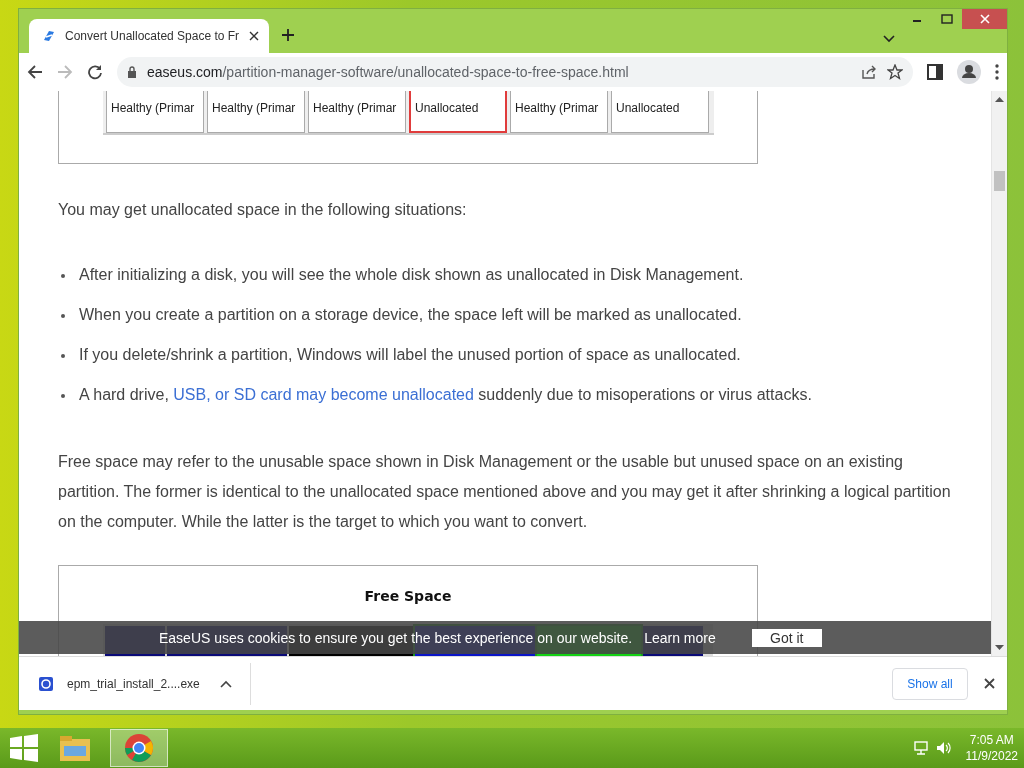 This screenshot has height=768, width=1024. I want to click on address-bar: easeus.com/partition-manager-software/unallocated-space-to-free-space.html, so click(515, 72).